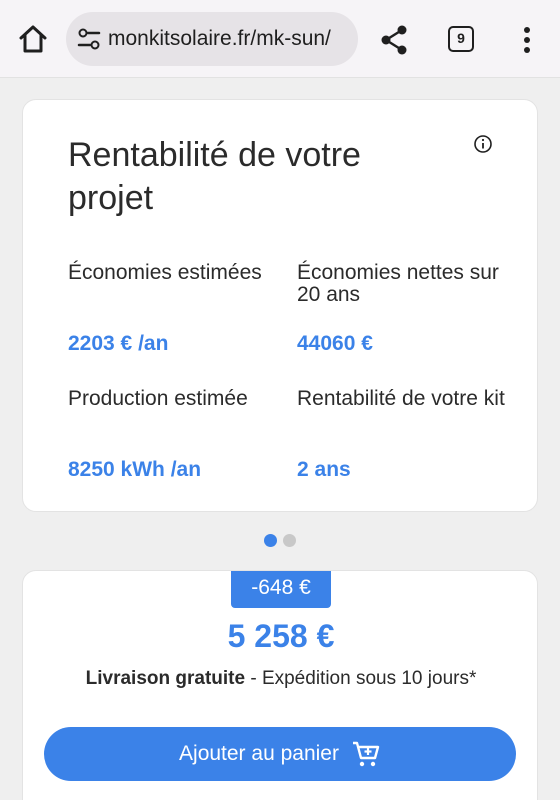 The image size is (560, 800). I want to click on address-bar: monkitsolaire.fr/mk-sun/, so click(212, 39).